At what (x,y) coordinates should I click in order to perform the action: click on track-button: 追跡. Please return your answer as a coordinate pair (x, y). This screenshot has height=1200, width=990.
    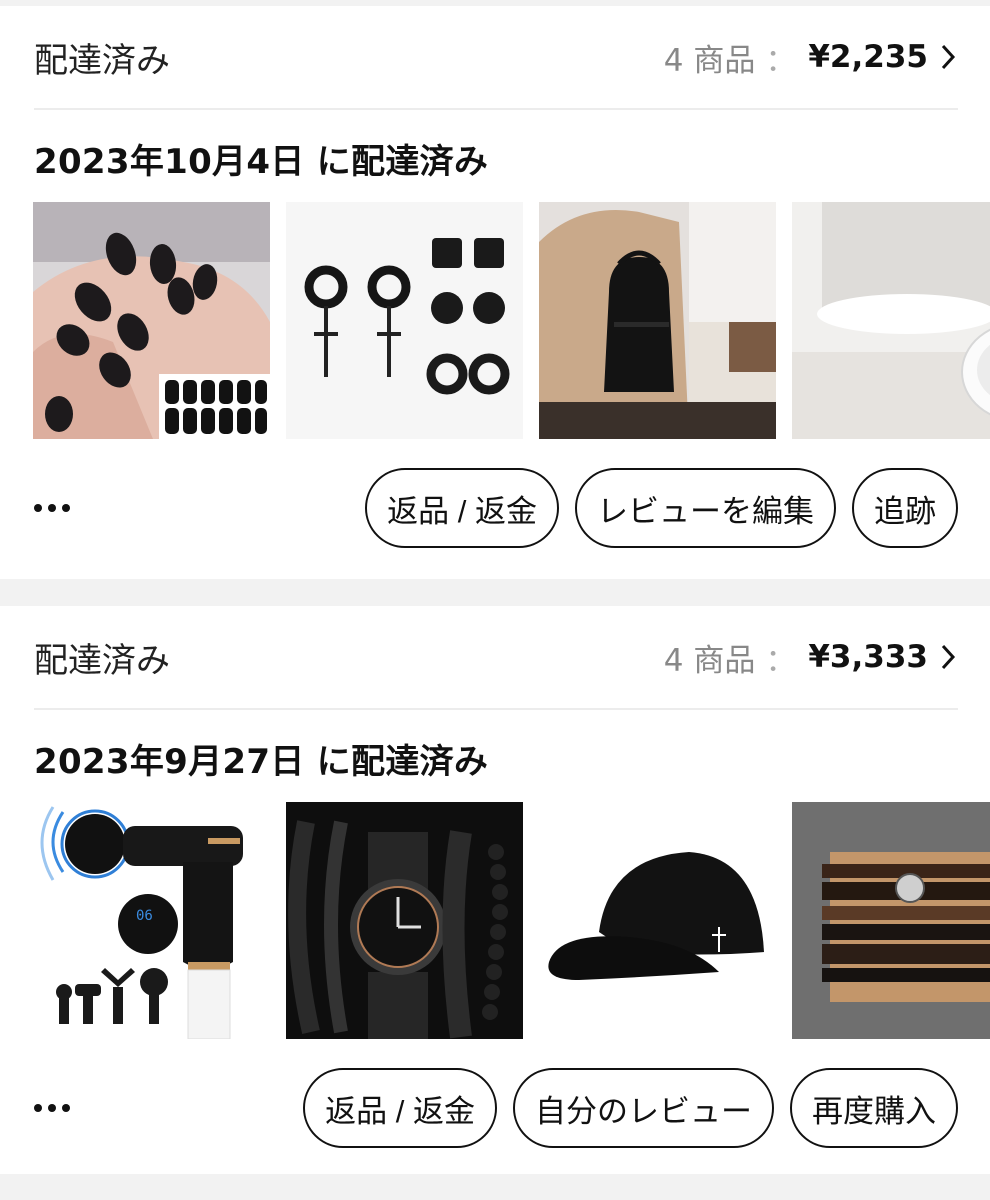
    Looking at the image, I should click on (905, 508).